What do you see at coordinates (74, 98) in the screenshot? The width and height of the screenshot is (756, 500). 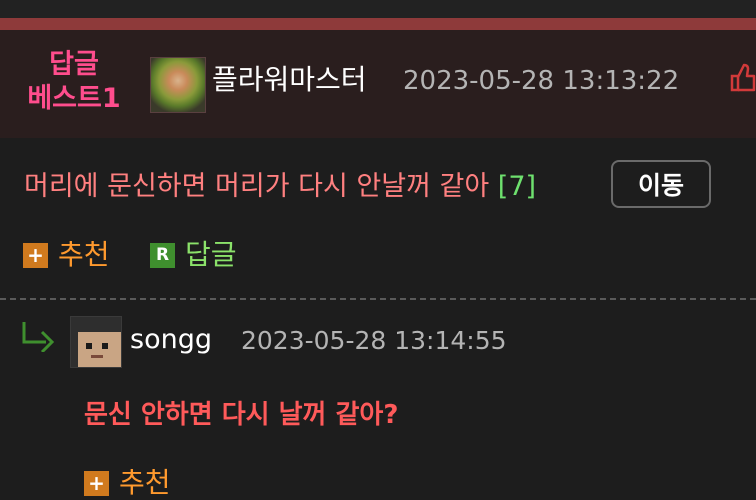 I see `badge-line-2: 베스트1` at bounding box center [74, 98].